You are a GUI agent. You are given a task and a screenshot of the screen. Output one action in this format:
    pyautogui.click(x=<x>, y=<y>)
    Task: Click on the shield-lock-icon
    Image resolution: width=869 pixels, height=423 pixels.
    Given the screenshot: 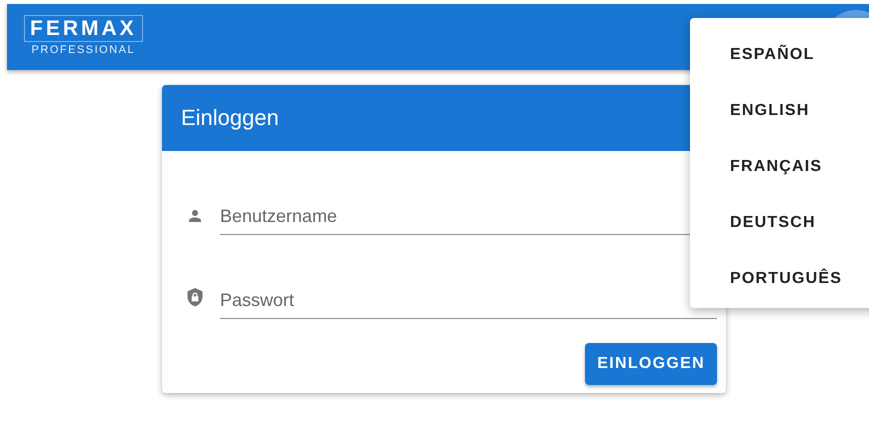 What is the action you would take?
    pyautogui.click(x=195, y=298)
    